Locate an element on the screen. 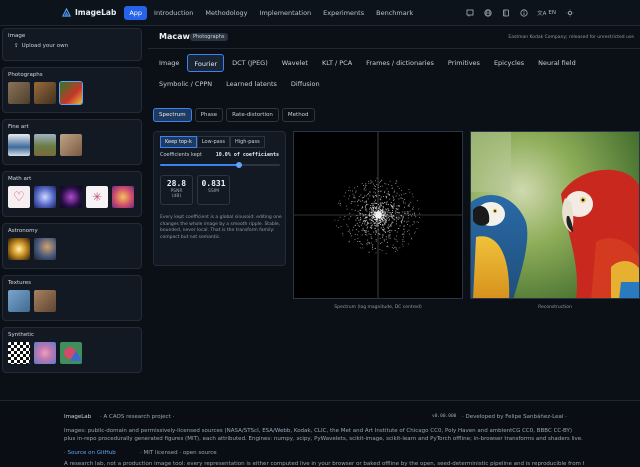 The image size is (640, 467). nav-methodology: Methodology is located at coordinates (226, 13).